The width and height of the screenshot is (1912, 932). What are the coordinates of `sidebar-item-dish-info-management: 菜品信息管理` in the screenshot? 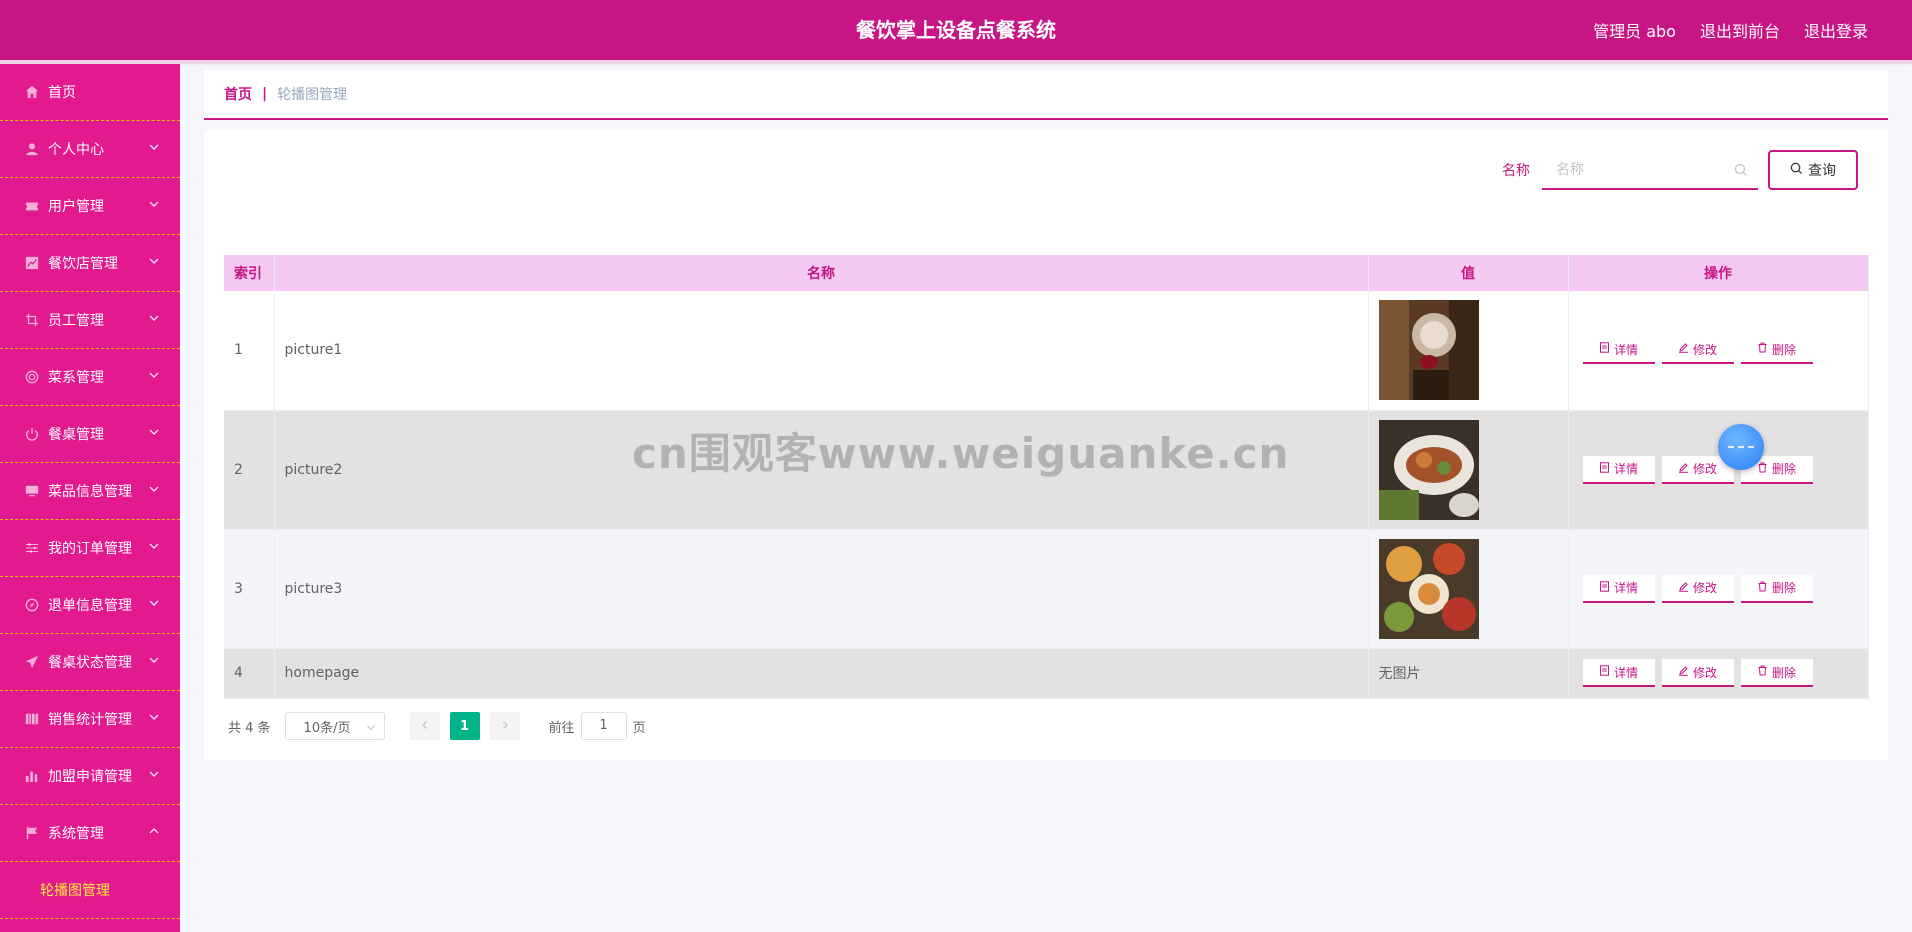 It's located at (90, 491).